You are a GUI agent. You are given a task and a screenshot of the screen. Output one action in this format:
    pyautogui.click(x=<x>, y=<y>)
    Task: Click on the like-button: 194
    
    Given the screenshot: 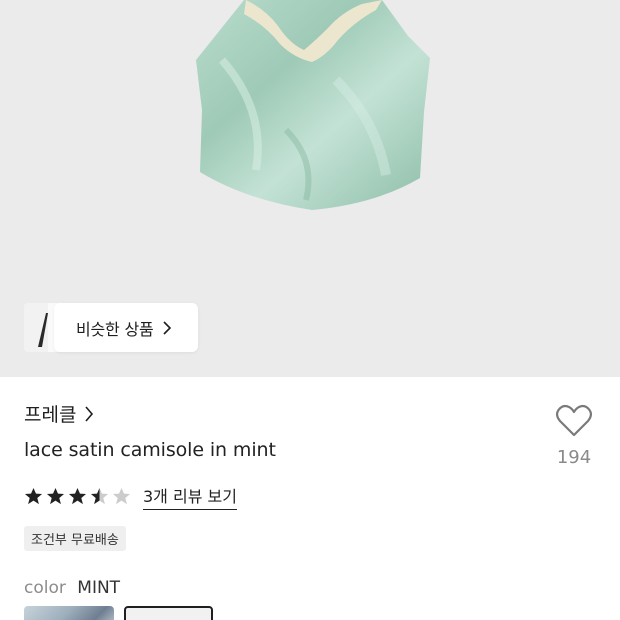 What is the action you would take?
    pyautogui.click(x=574, y=436)
    